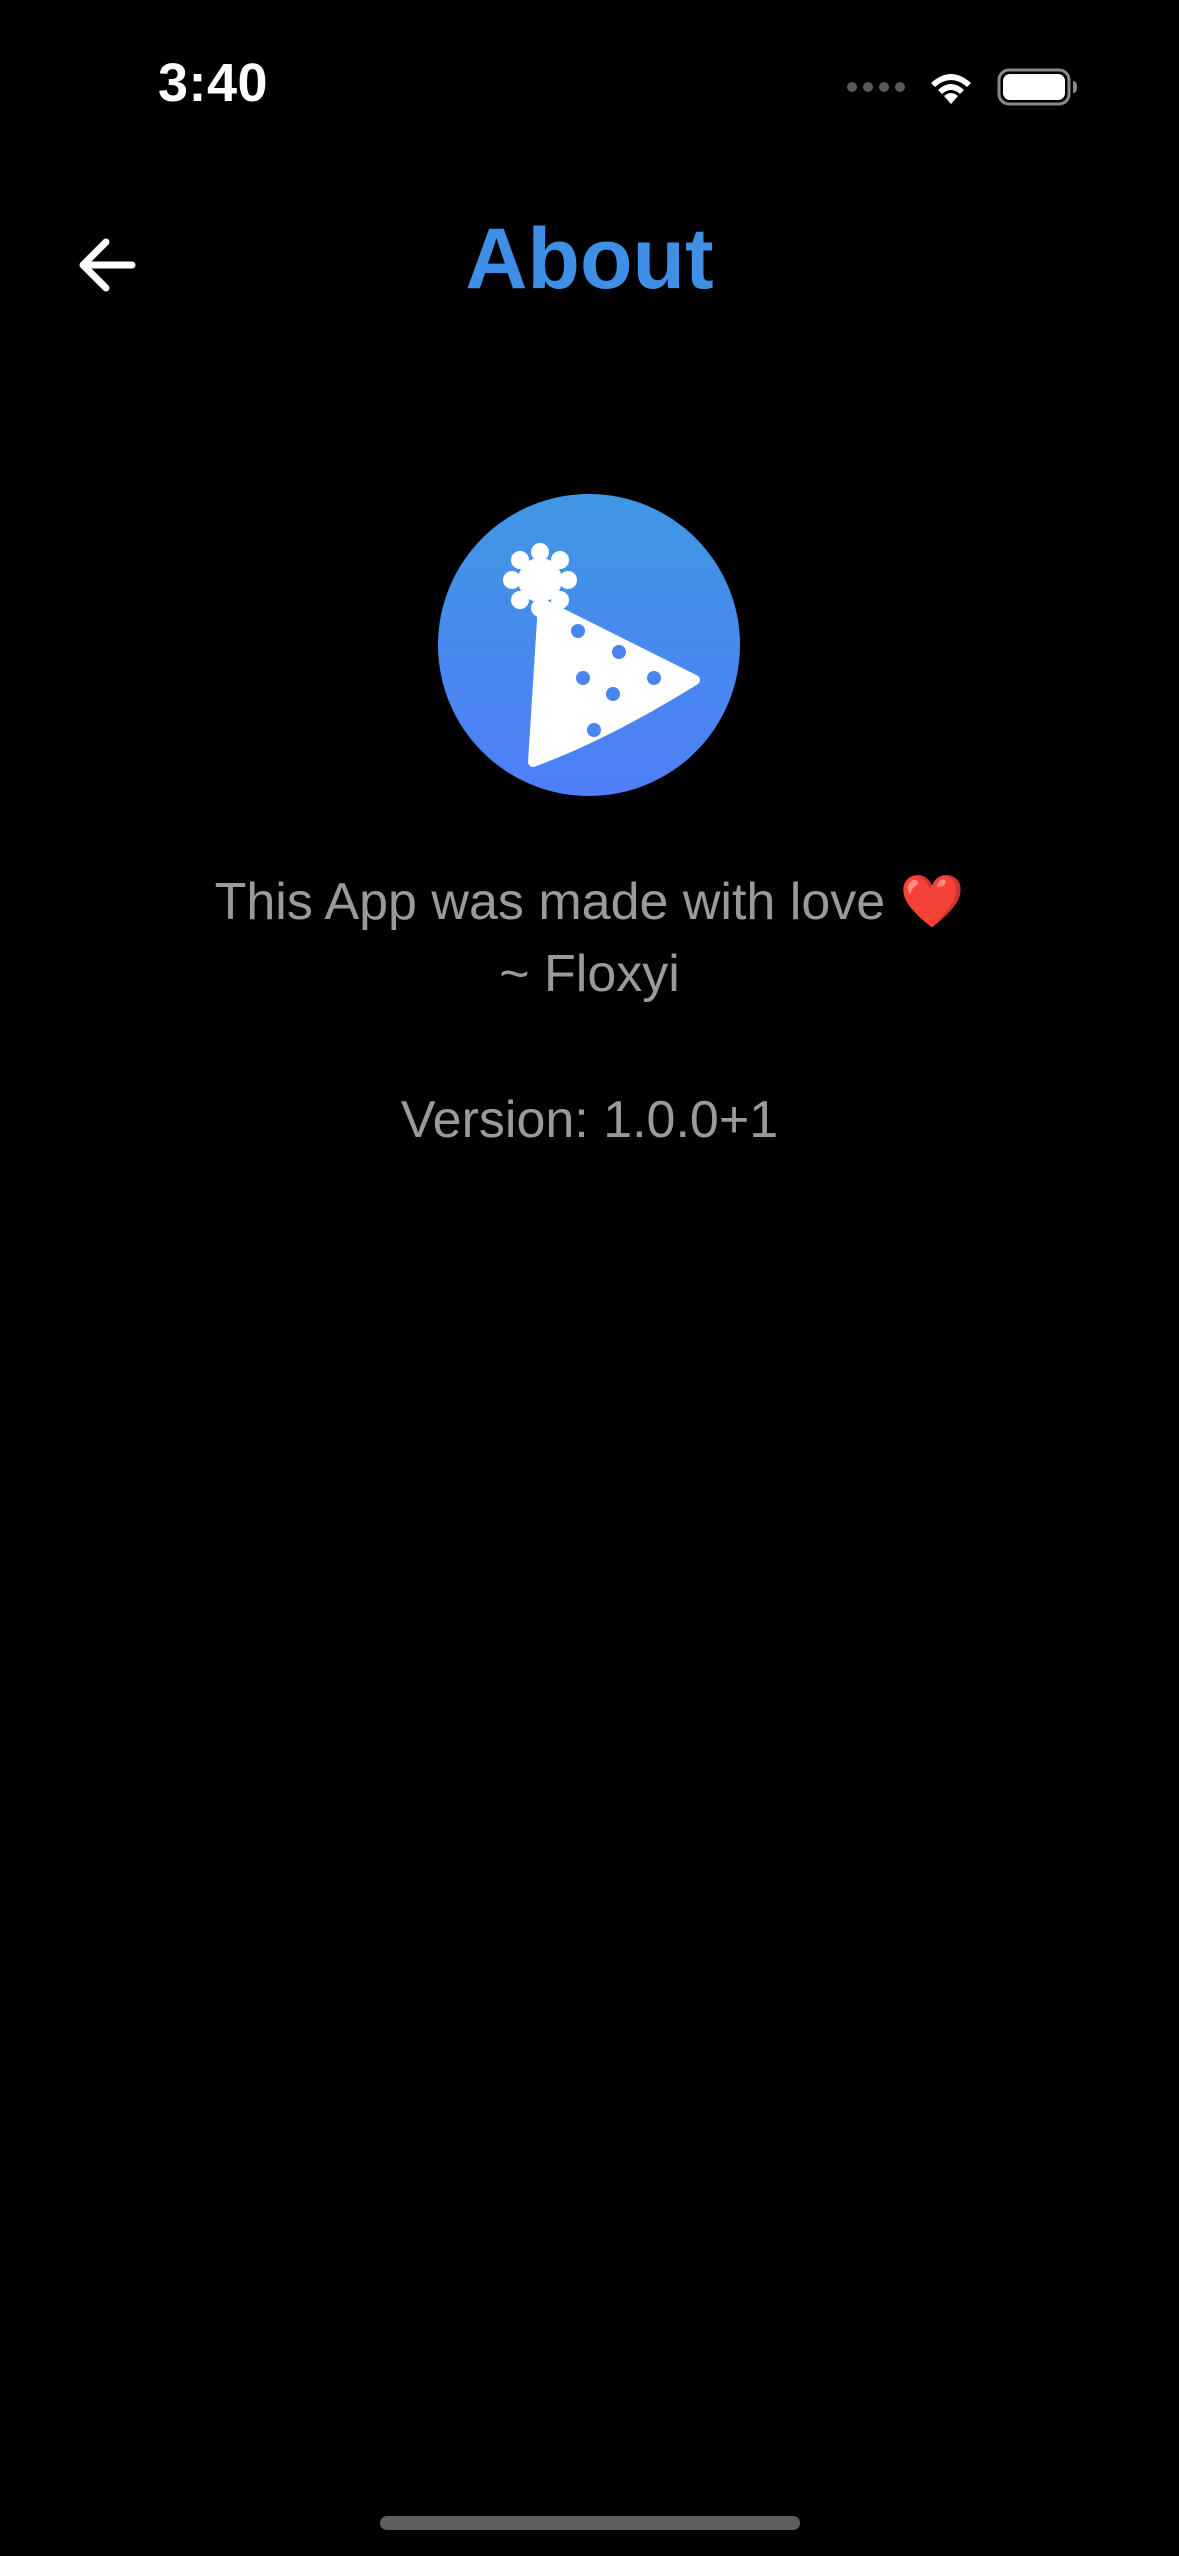 This screenshot has height=2556, width=1179. I want to click on cellular-signal-icon, so click(876, 87).